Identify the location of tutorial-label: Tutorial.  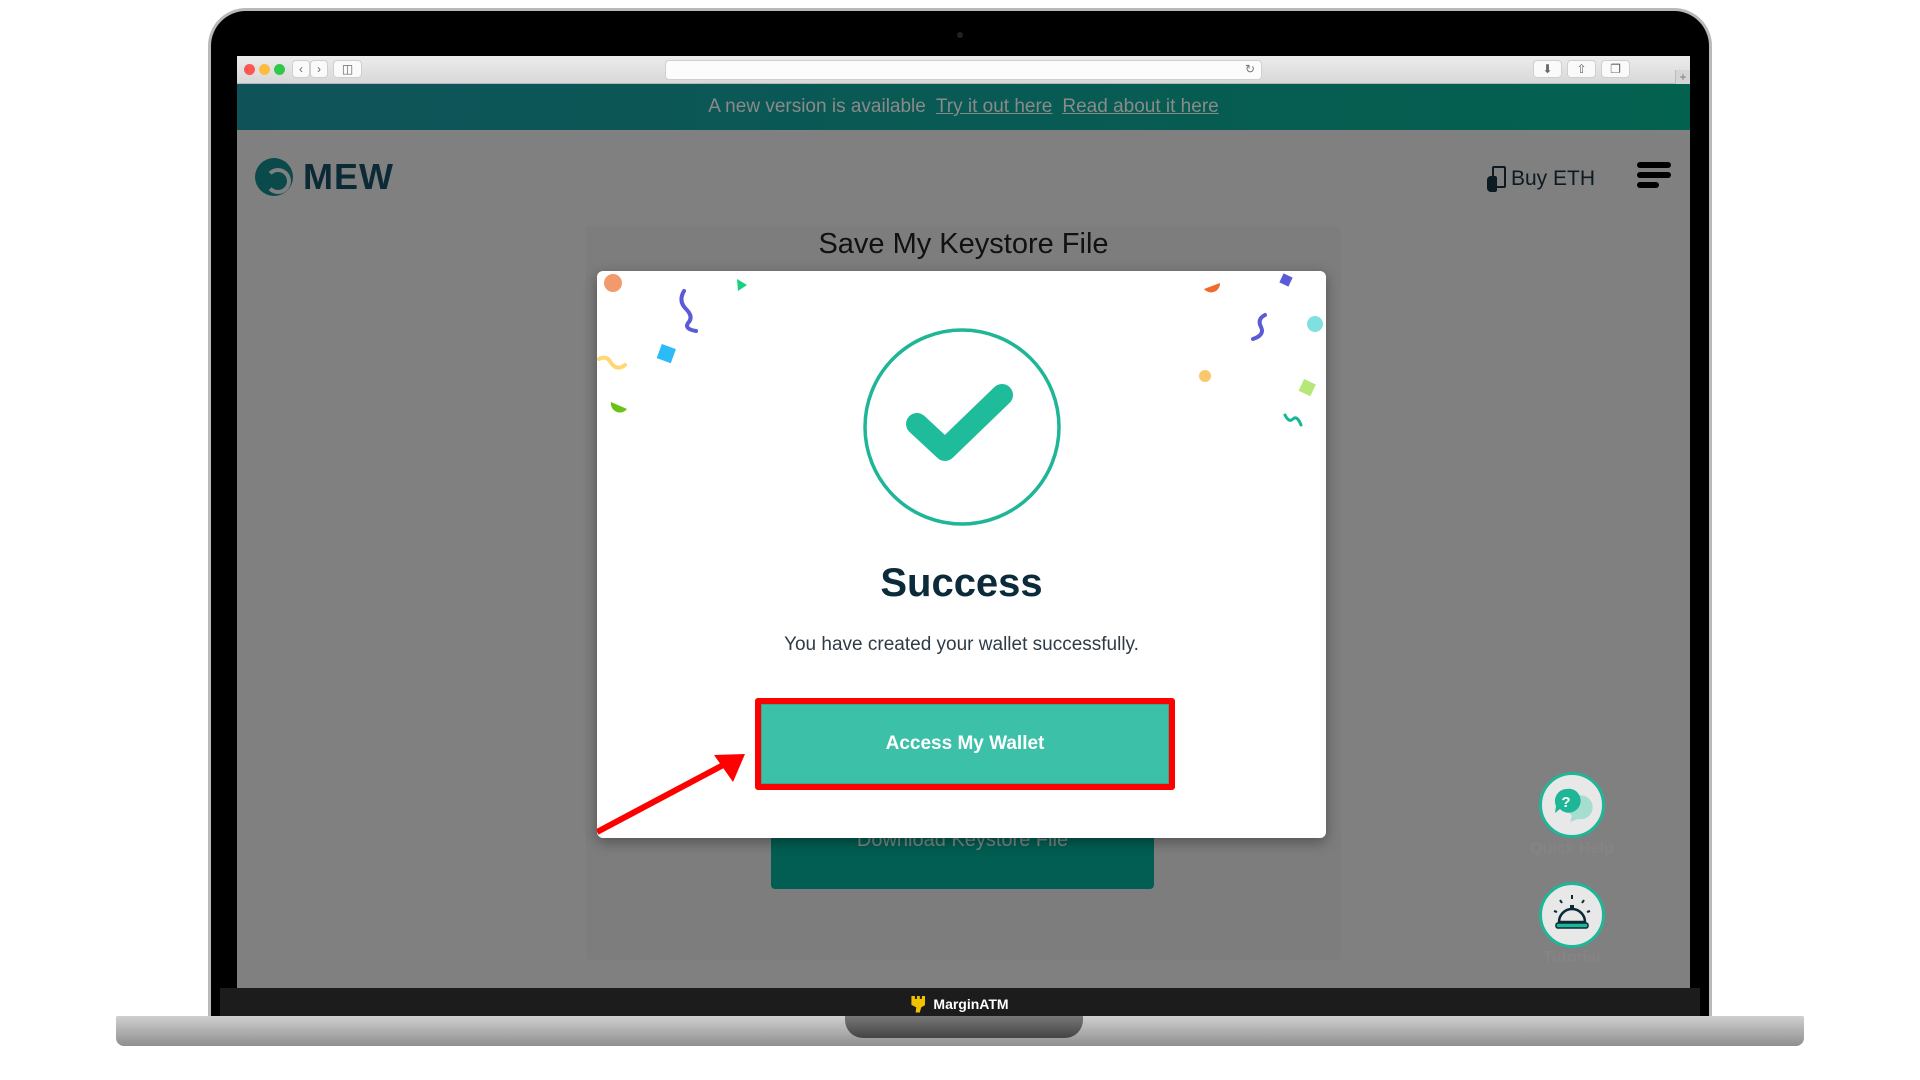
(1572, 957).